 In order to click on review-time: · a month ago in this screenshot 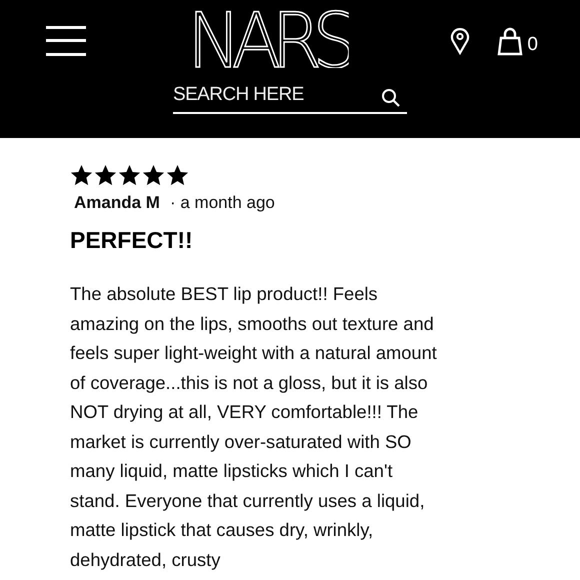, I will do `click(222, 203)`.